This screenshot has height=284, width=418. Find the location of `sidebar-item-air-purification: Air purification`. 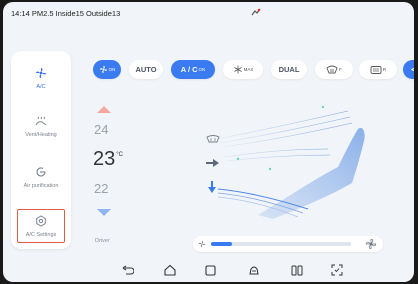

sidebar-item-air-purification: Air purification is located at coordinates (41, 177).